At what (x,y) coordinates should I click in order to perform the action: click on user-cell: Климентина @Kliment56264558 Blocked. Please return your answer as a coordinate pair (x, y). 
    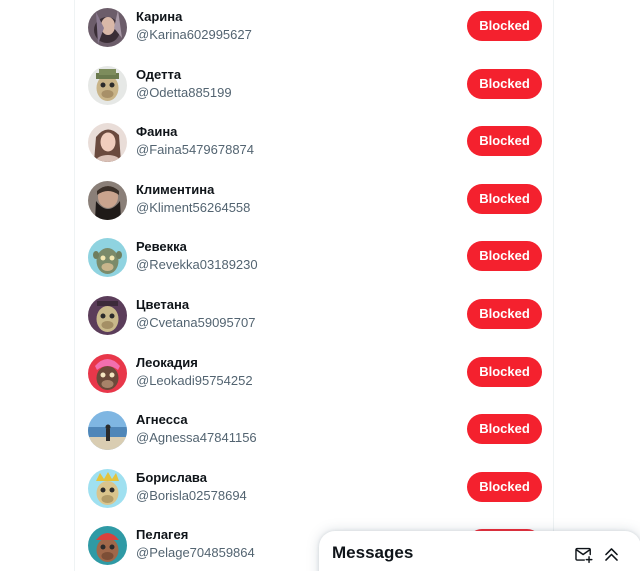
    Looking at the image, I should click on (314, 201).